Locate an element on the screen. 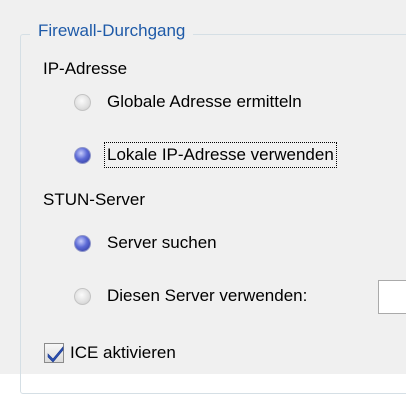 This screenshot has height=394, width=406. radio-global-address-label: Globale Adresse ermitteln is located at coordinates (204, 102).